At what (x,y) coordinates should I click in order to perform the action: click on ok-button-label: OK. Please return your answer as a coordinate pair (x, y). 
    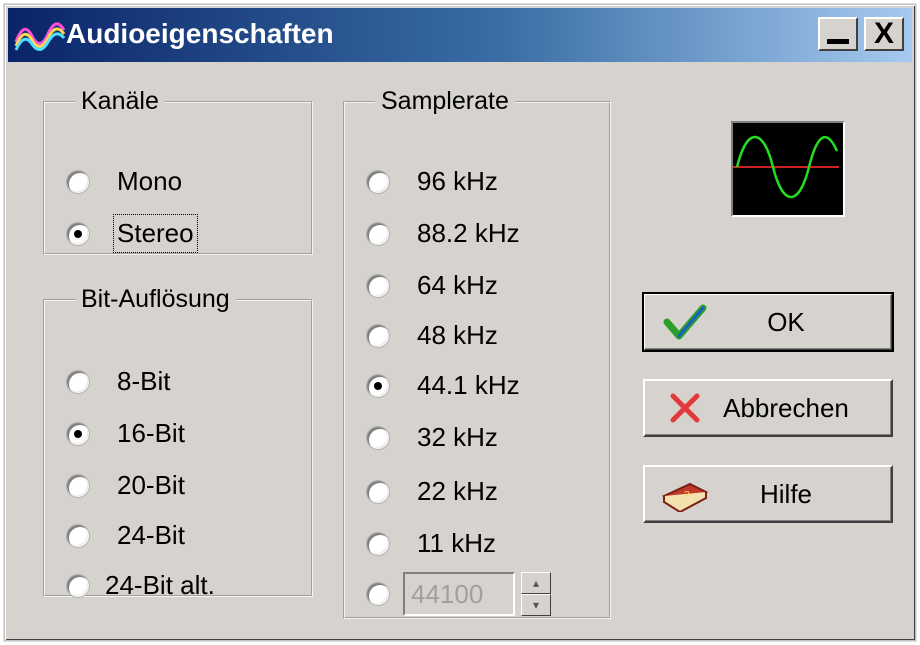
    Looking at the image, I should click on (786, 321).